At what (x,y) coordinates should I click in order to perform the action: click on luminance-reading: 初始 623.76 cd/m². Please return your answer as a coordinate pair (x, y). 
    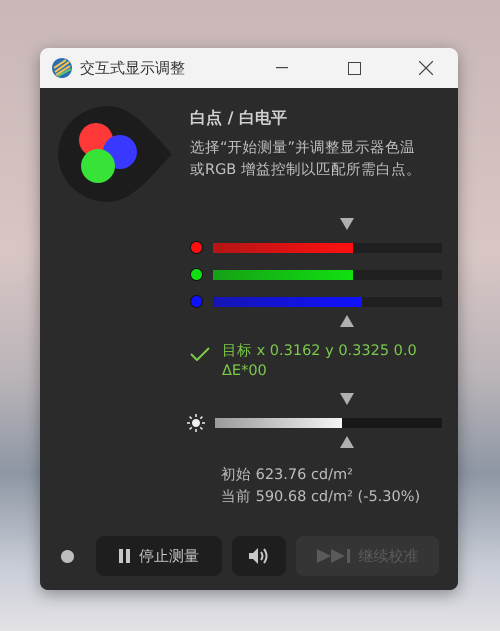
    Looking at the image, I should click on (287, 475).